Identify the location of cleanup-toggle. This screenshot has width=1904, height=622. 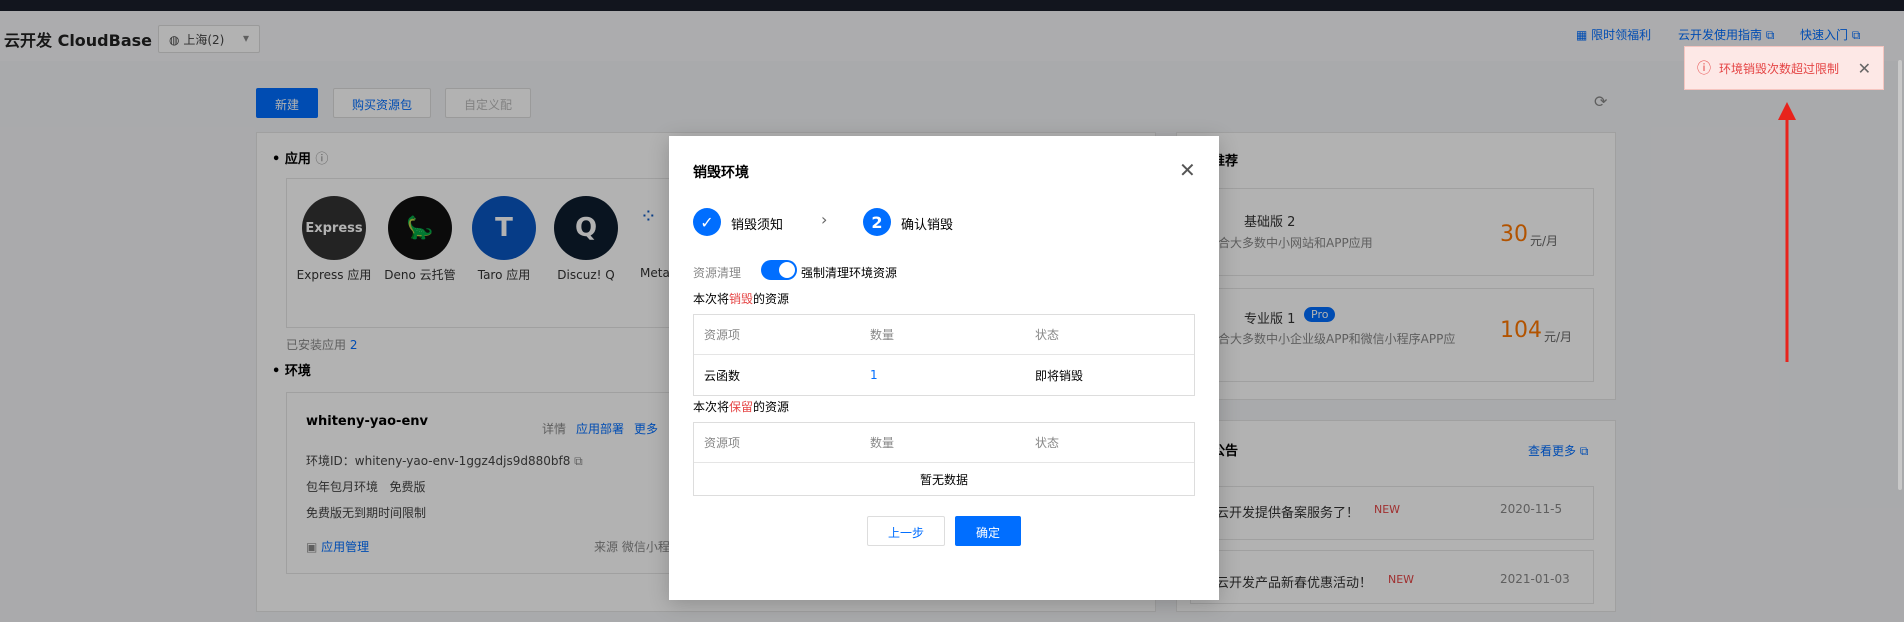
(779, 270).